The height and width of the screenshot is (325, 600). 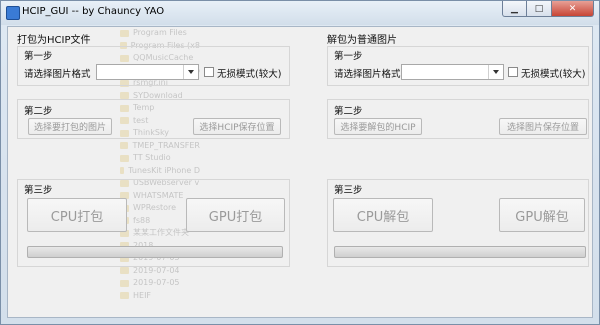 What do you see at coordinates (378, 126) in the screenshot?
I see `select-hcip-button: 选择要解包的HCIP` at bounding box center [378, 126].